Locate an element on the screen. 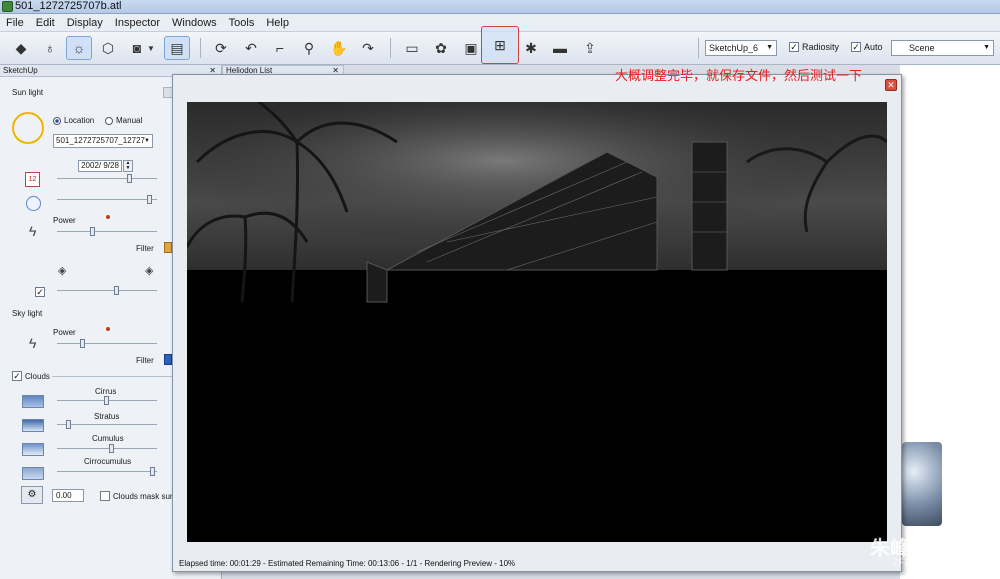 The width and height of the screenshot is (1000, 579). window-title: 501_1272725707b.atl is located at coordinates (68, 6).